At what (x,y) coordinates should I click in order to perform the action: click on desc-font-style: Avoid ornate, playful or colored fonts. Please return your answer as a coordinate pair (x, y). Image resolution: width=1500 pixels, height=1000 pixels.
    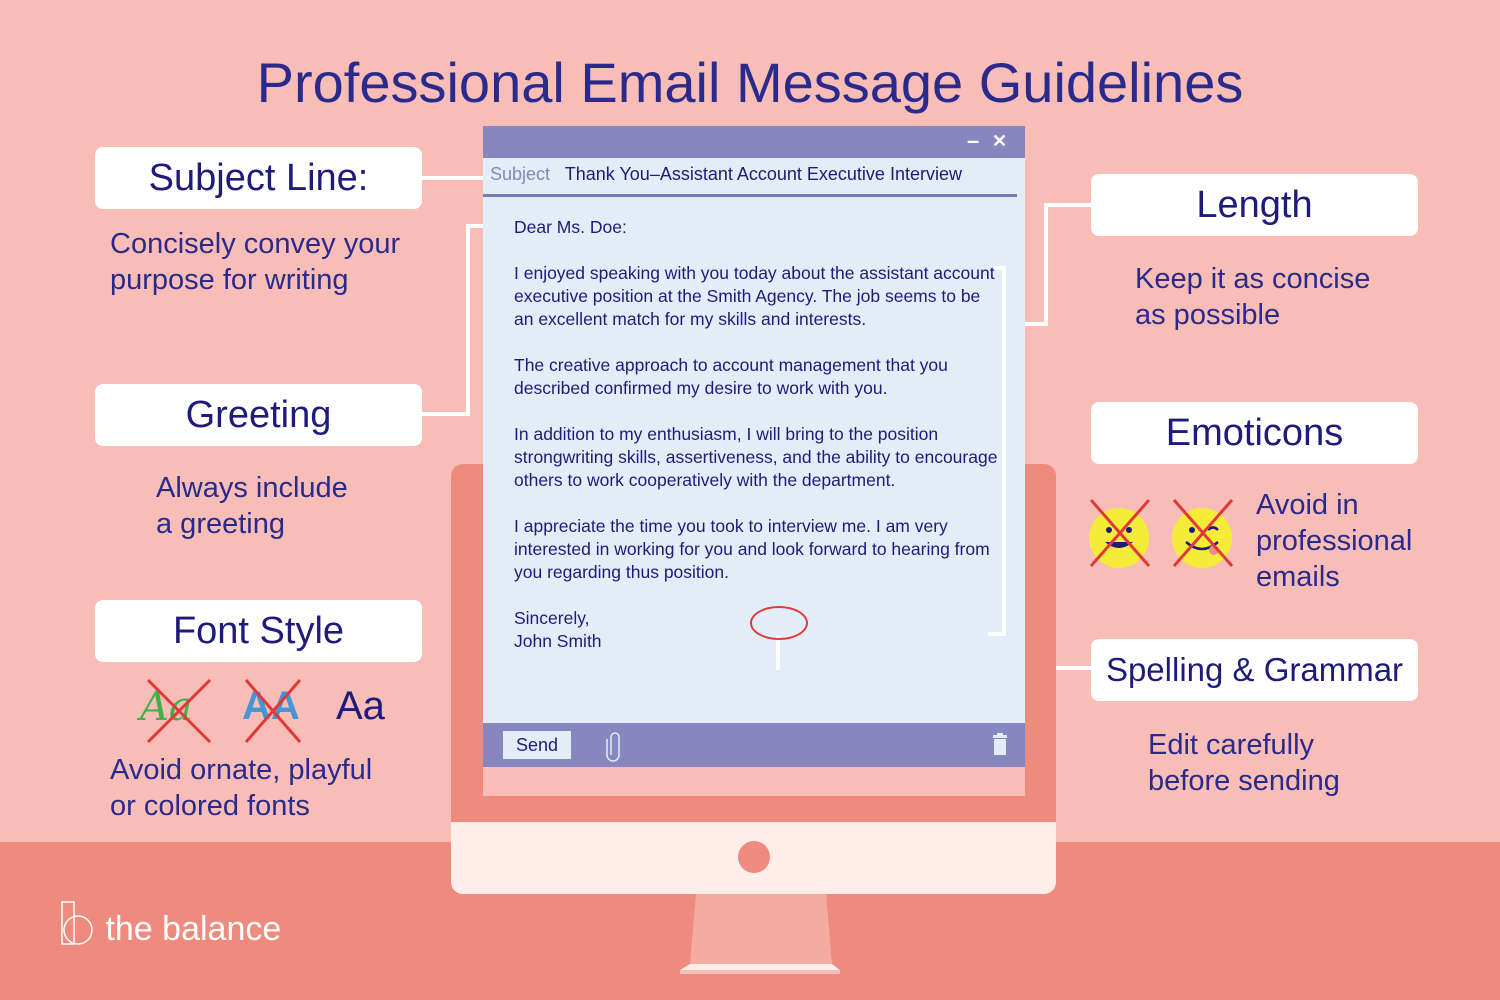
    Looking at the image, I should click on (241, 788).